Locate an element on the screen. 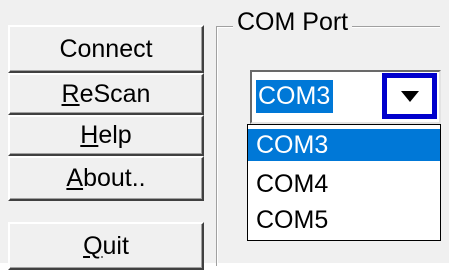 The height and width of the screenshot is (270, 449). rescan-button: ReScan is located at coordinates (106, 94).